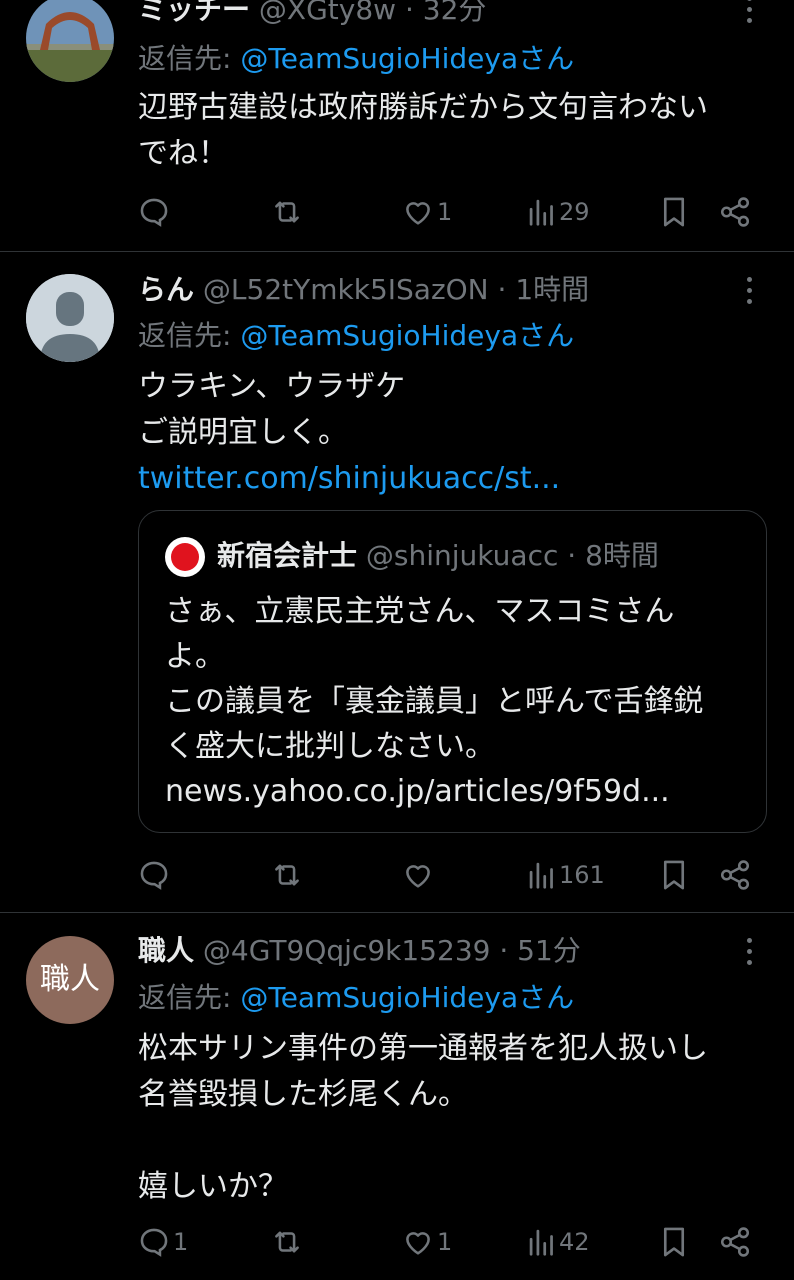 This screenshot has width=794, height=1280. What do you see at coordinates (448, 131) in the screenshot?
I see `tweet-text: 辺野古建設は政府勝訴だから文句言わない でね！` at bounding box center [448, 131].